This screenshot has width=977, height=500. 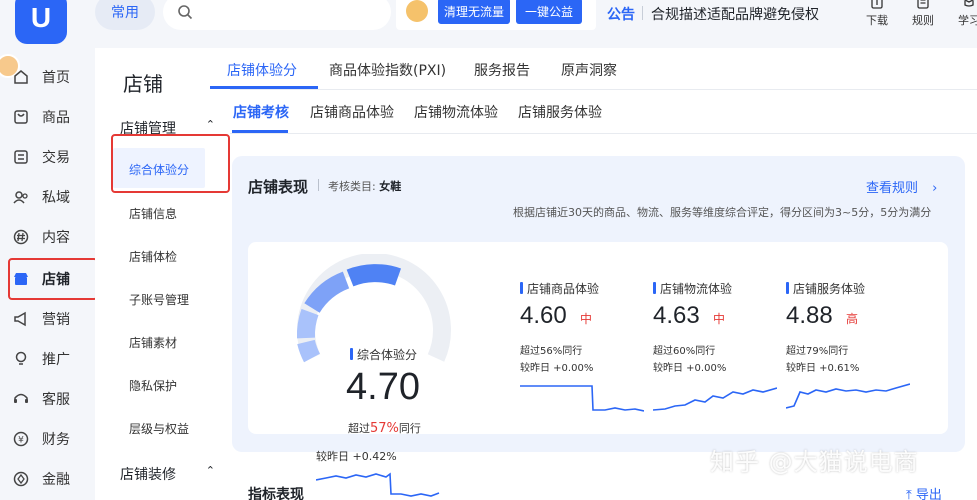 I want to click on sidebar-item-home: 首页, so click(x=52, y=77).